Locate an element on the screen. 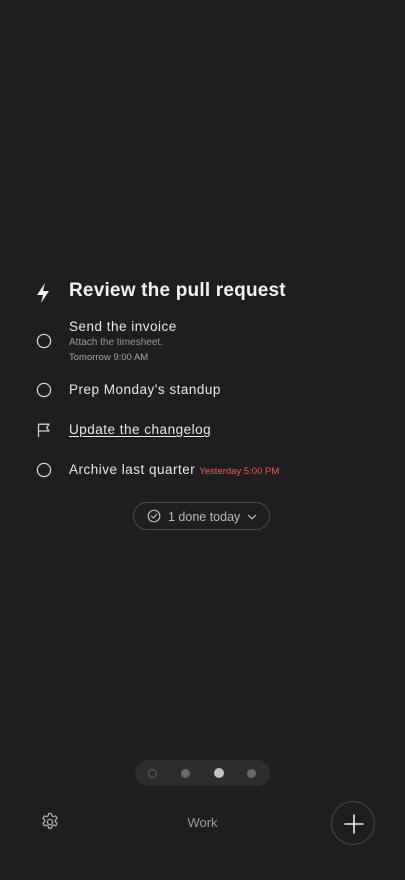  focused-task-title: Review the pull request is located at coordinates (177, 290).